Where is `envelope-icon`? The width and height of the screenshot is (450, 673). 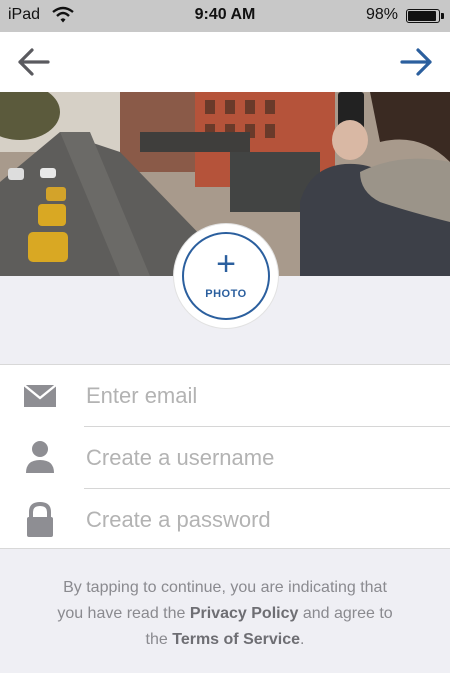 envelope-icon is located at coordinates (40, 395).